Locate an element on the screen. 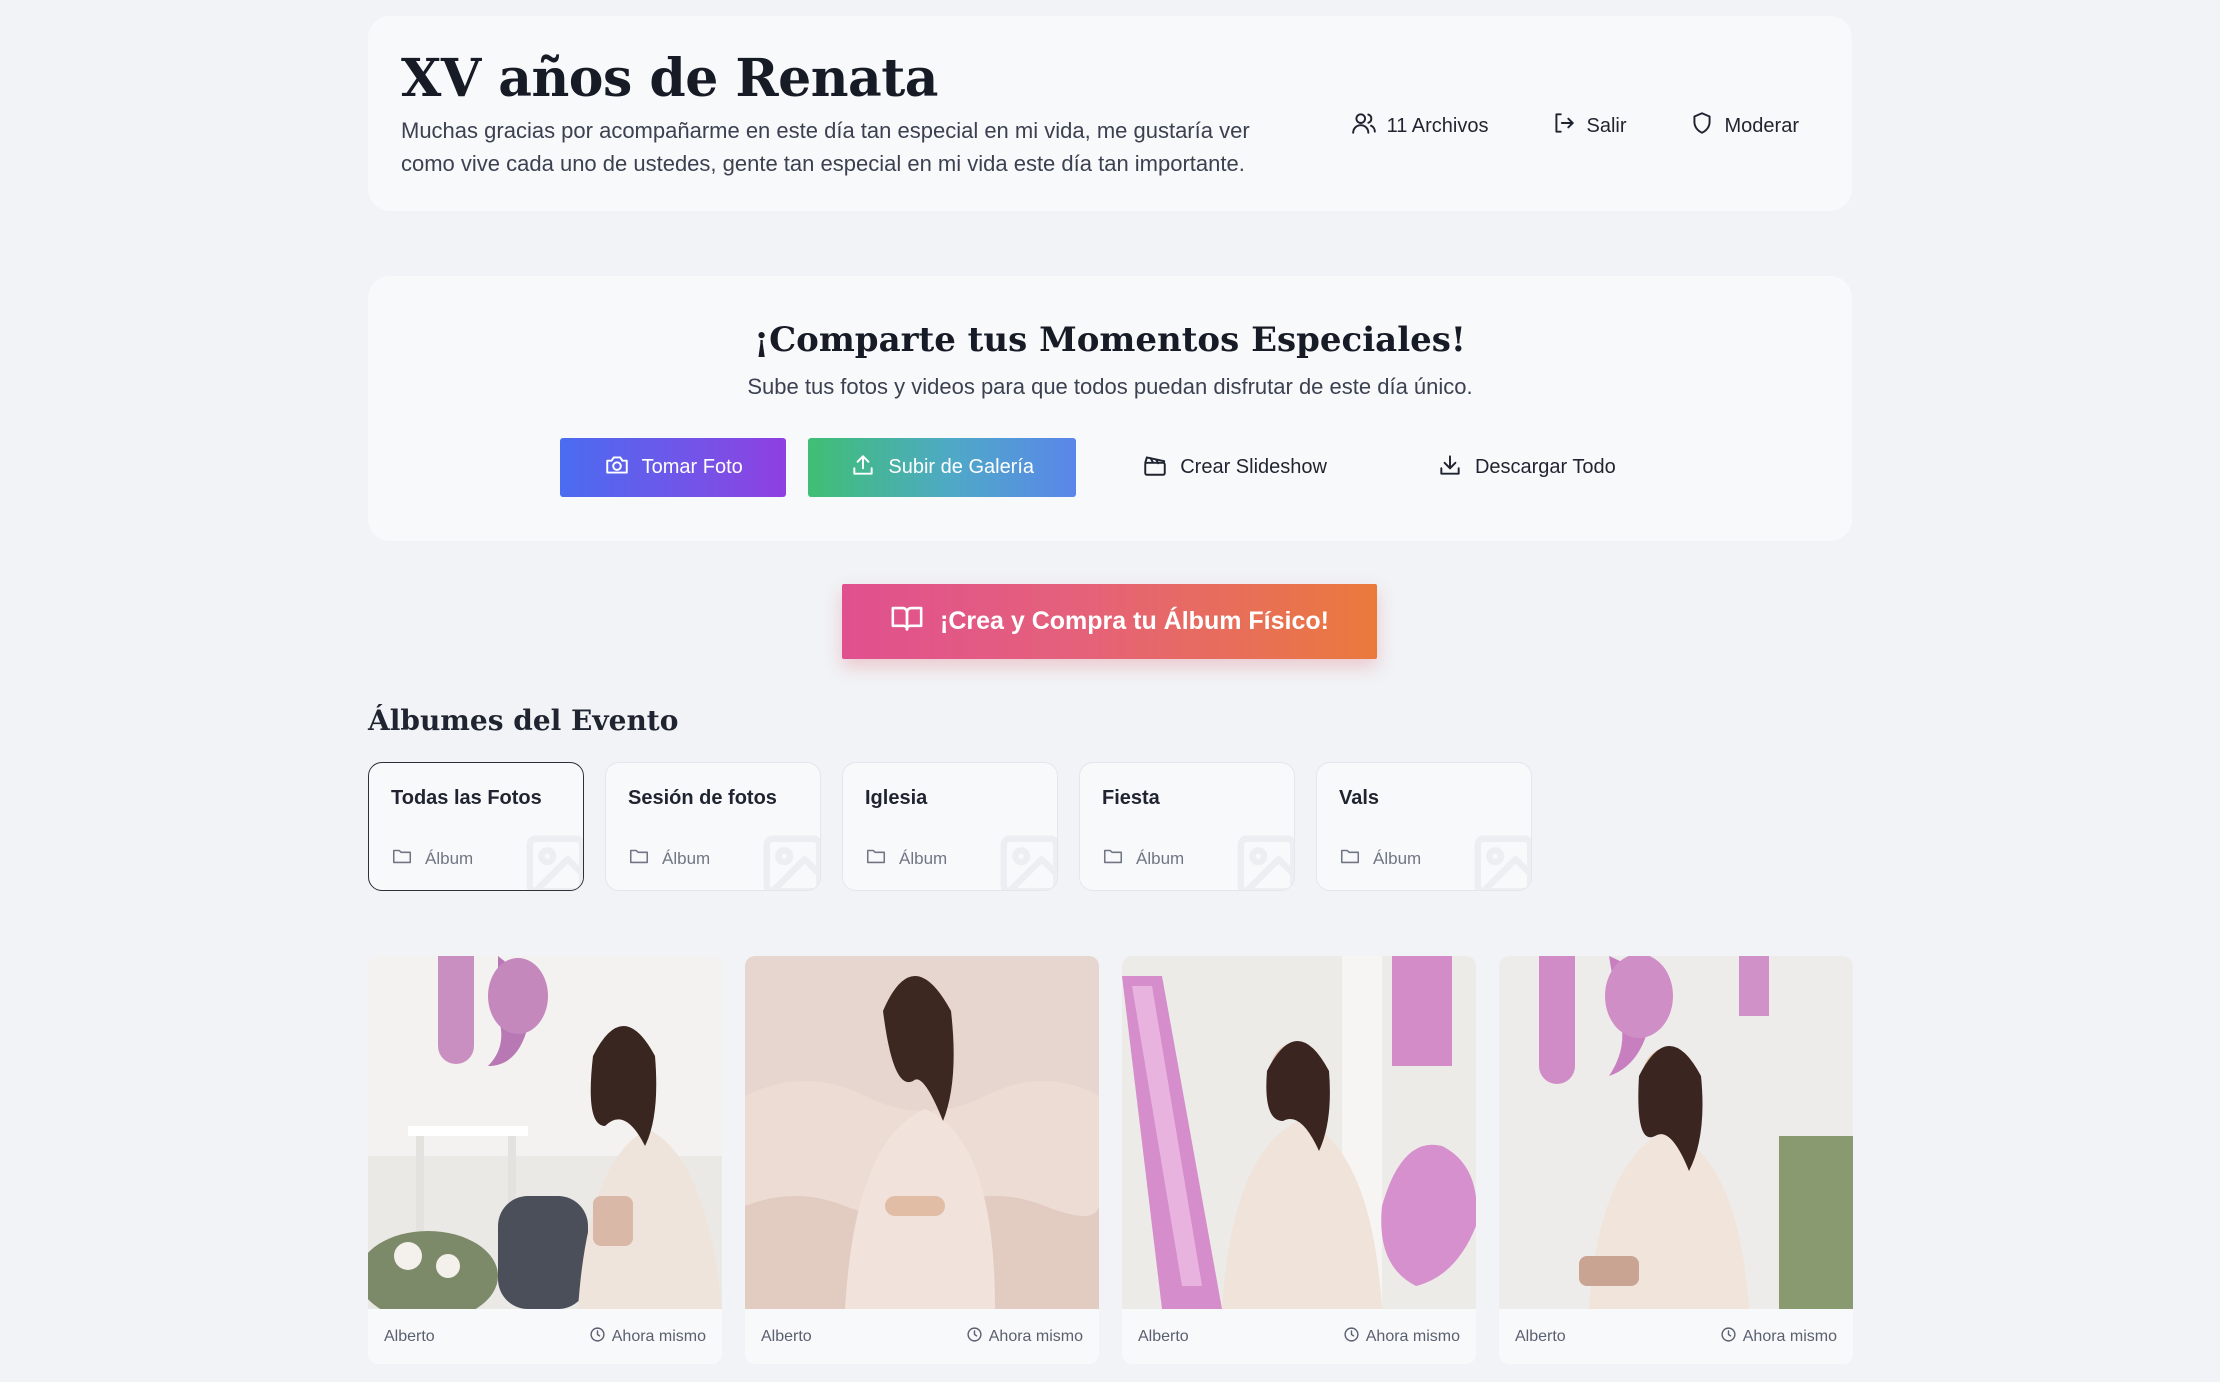  download-all-label: Descargar Todo is located at coordinates (1545, 467).